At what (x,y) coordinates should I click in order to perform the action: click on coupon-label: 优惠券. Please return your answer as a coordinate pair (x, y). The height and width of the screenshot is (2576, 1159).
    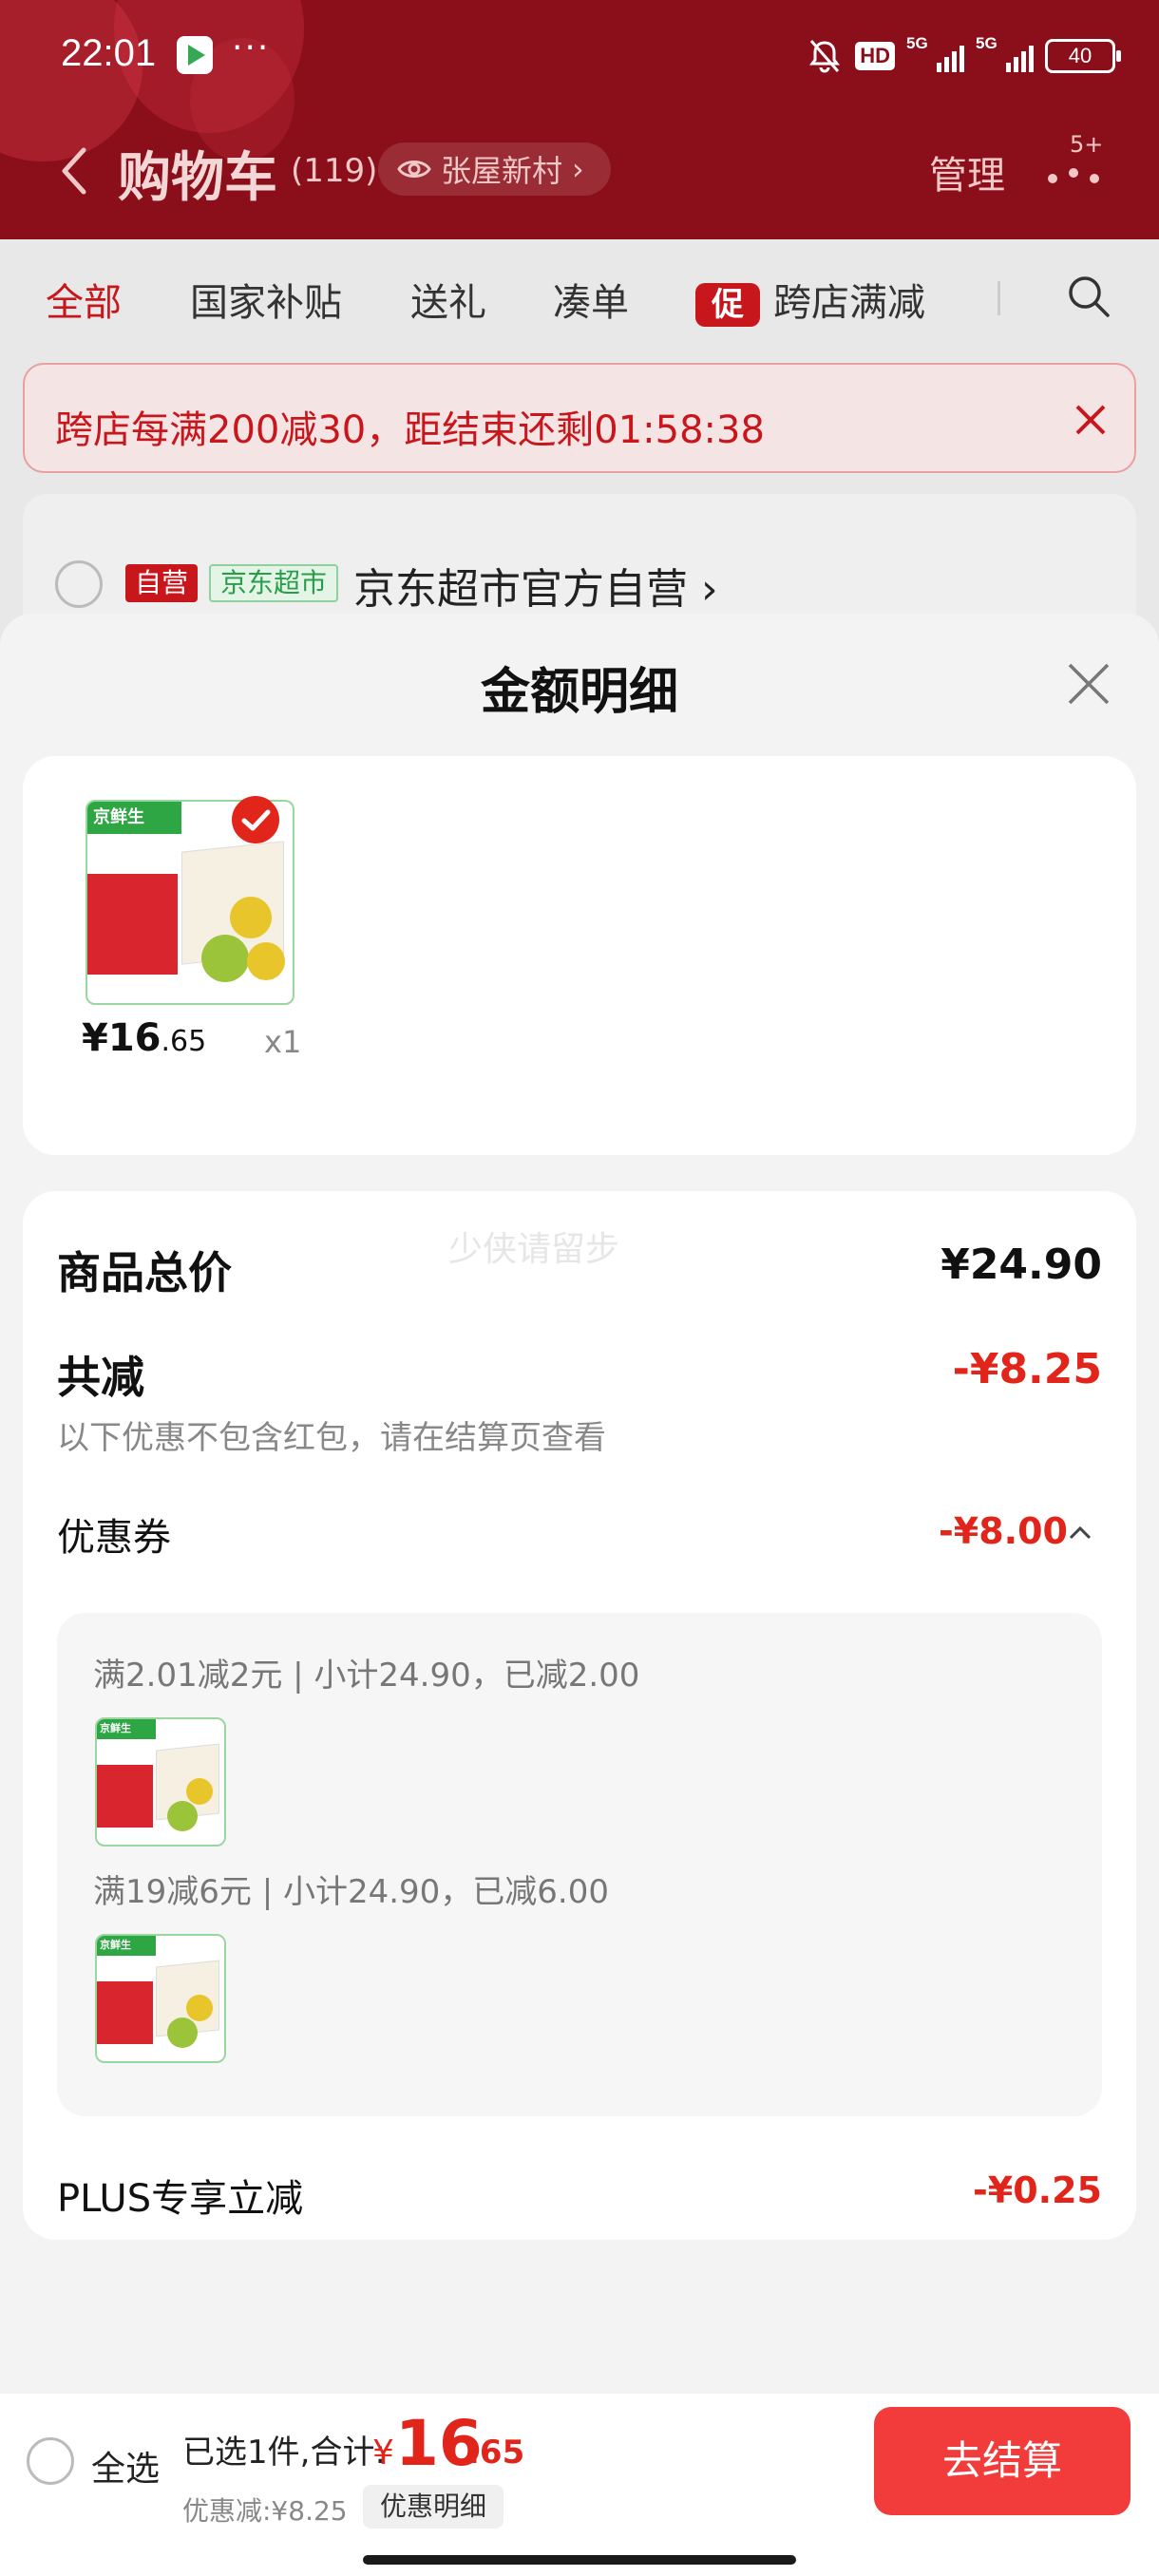
    Looking at the image, I should click on (114, 1534).